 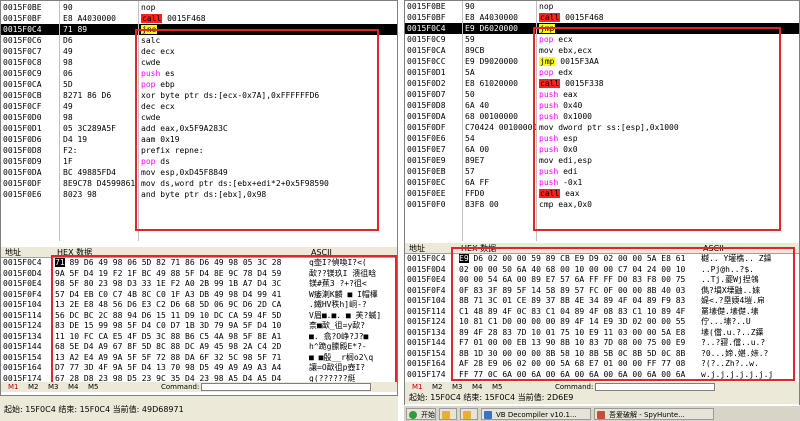 I want to click on disasm-row: 0015F0E7 6A 00 push 0x0, so click(x=602, y=149).